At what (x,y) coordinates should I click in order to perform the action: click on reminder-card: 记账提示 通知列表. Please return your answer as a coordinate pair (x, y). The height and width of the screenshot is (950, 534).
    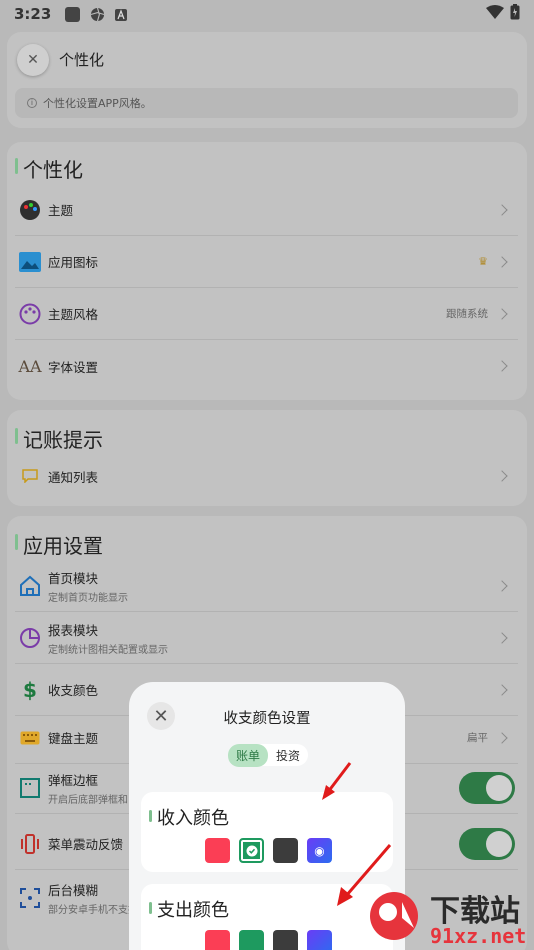
    Looking at the image, I should click on (267, 458).